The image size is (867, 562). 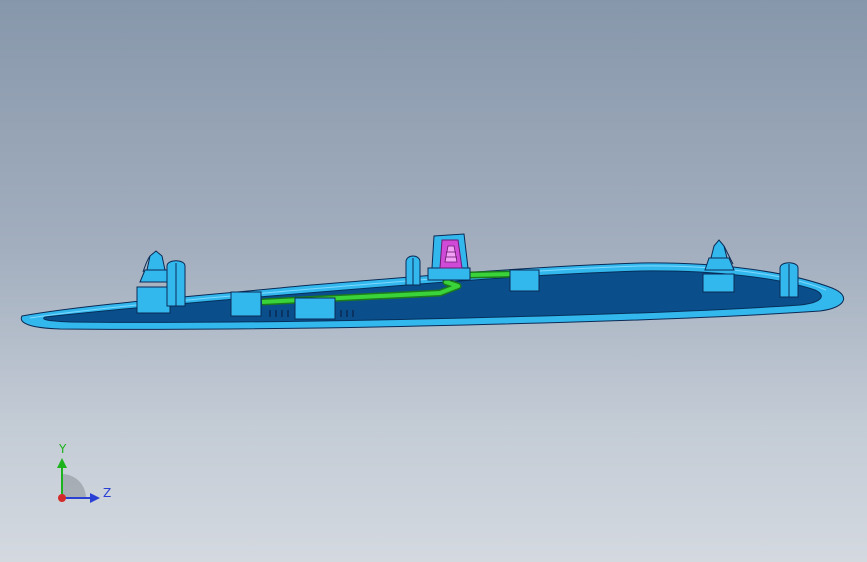 I want to click on orientation-triad: Y Z, so click(x=80, y=474).